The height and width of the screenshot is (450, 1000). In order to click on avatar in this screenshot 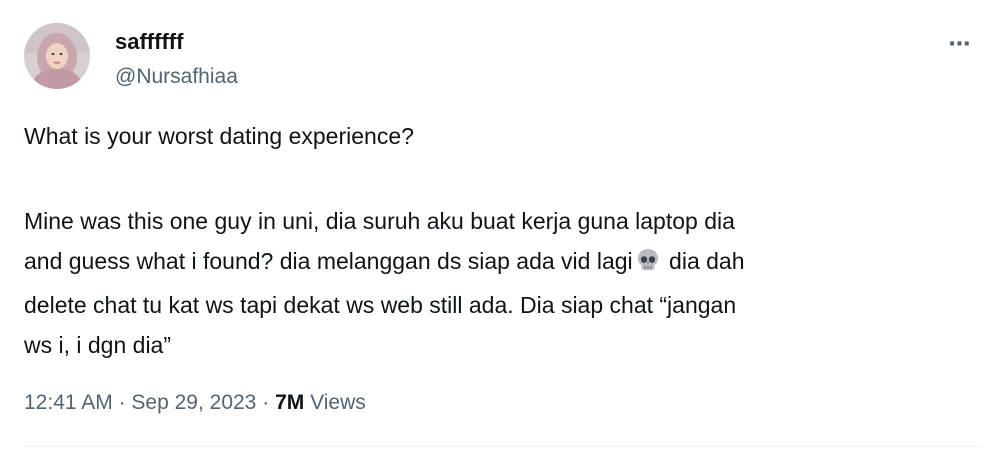, I will do `click(57, 56)`.